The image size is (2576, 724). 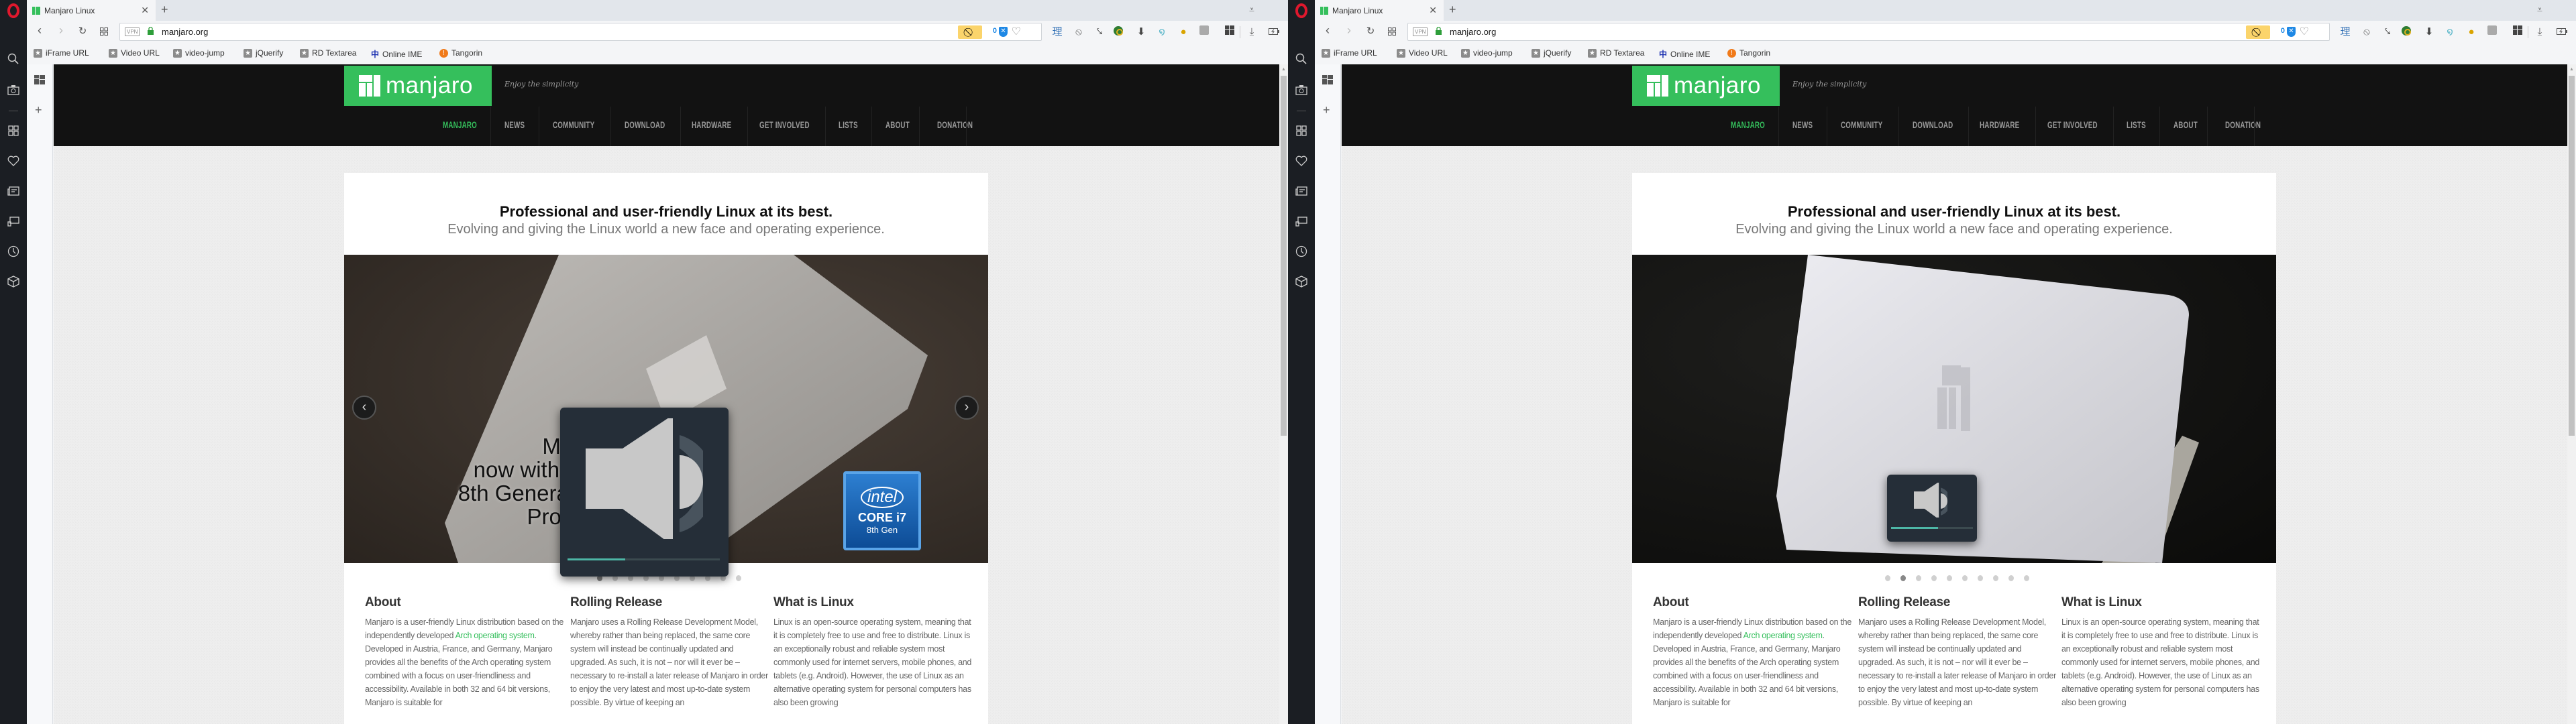 I want to click on ext-swirl-icon: ໑, so click(x=1162, y=32).